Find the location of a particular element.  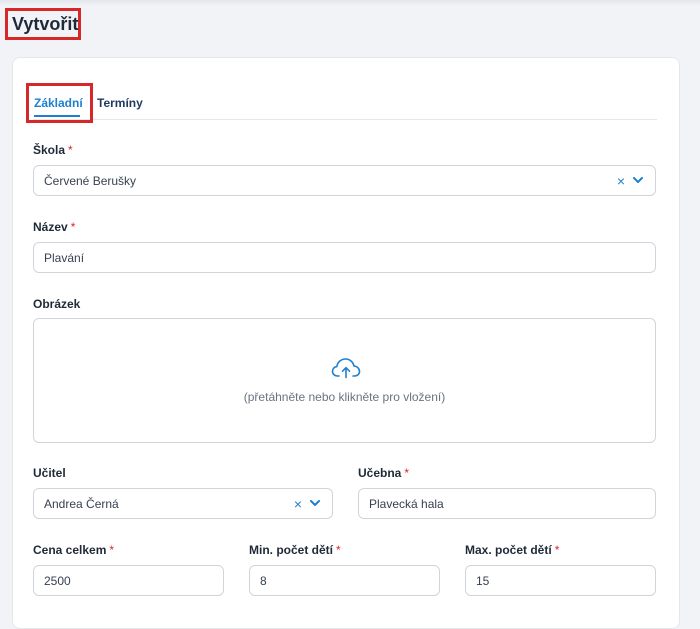

tab-zakladni: Základní is located at coordinates (58, 103).